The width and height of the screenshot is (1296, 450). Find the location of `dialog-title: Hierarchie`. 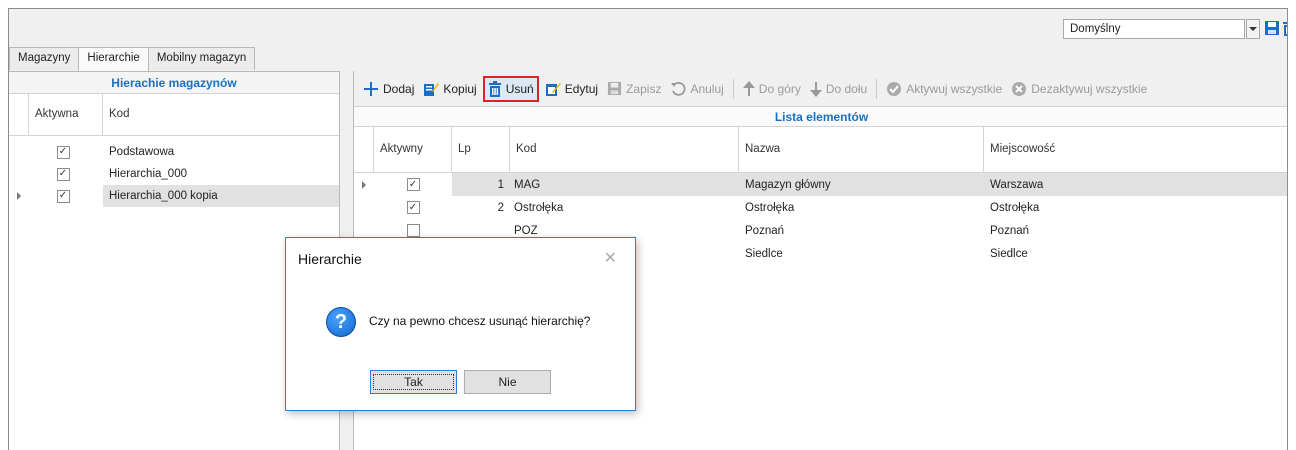

dialog-title: Hierarchie is located at coordinates (330, 259).